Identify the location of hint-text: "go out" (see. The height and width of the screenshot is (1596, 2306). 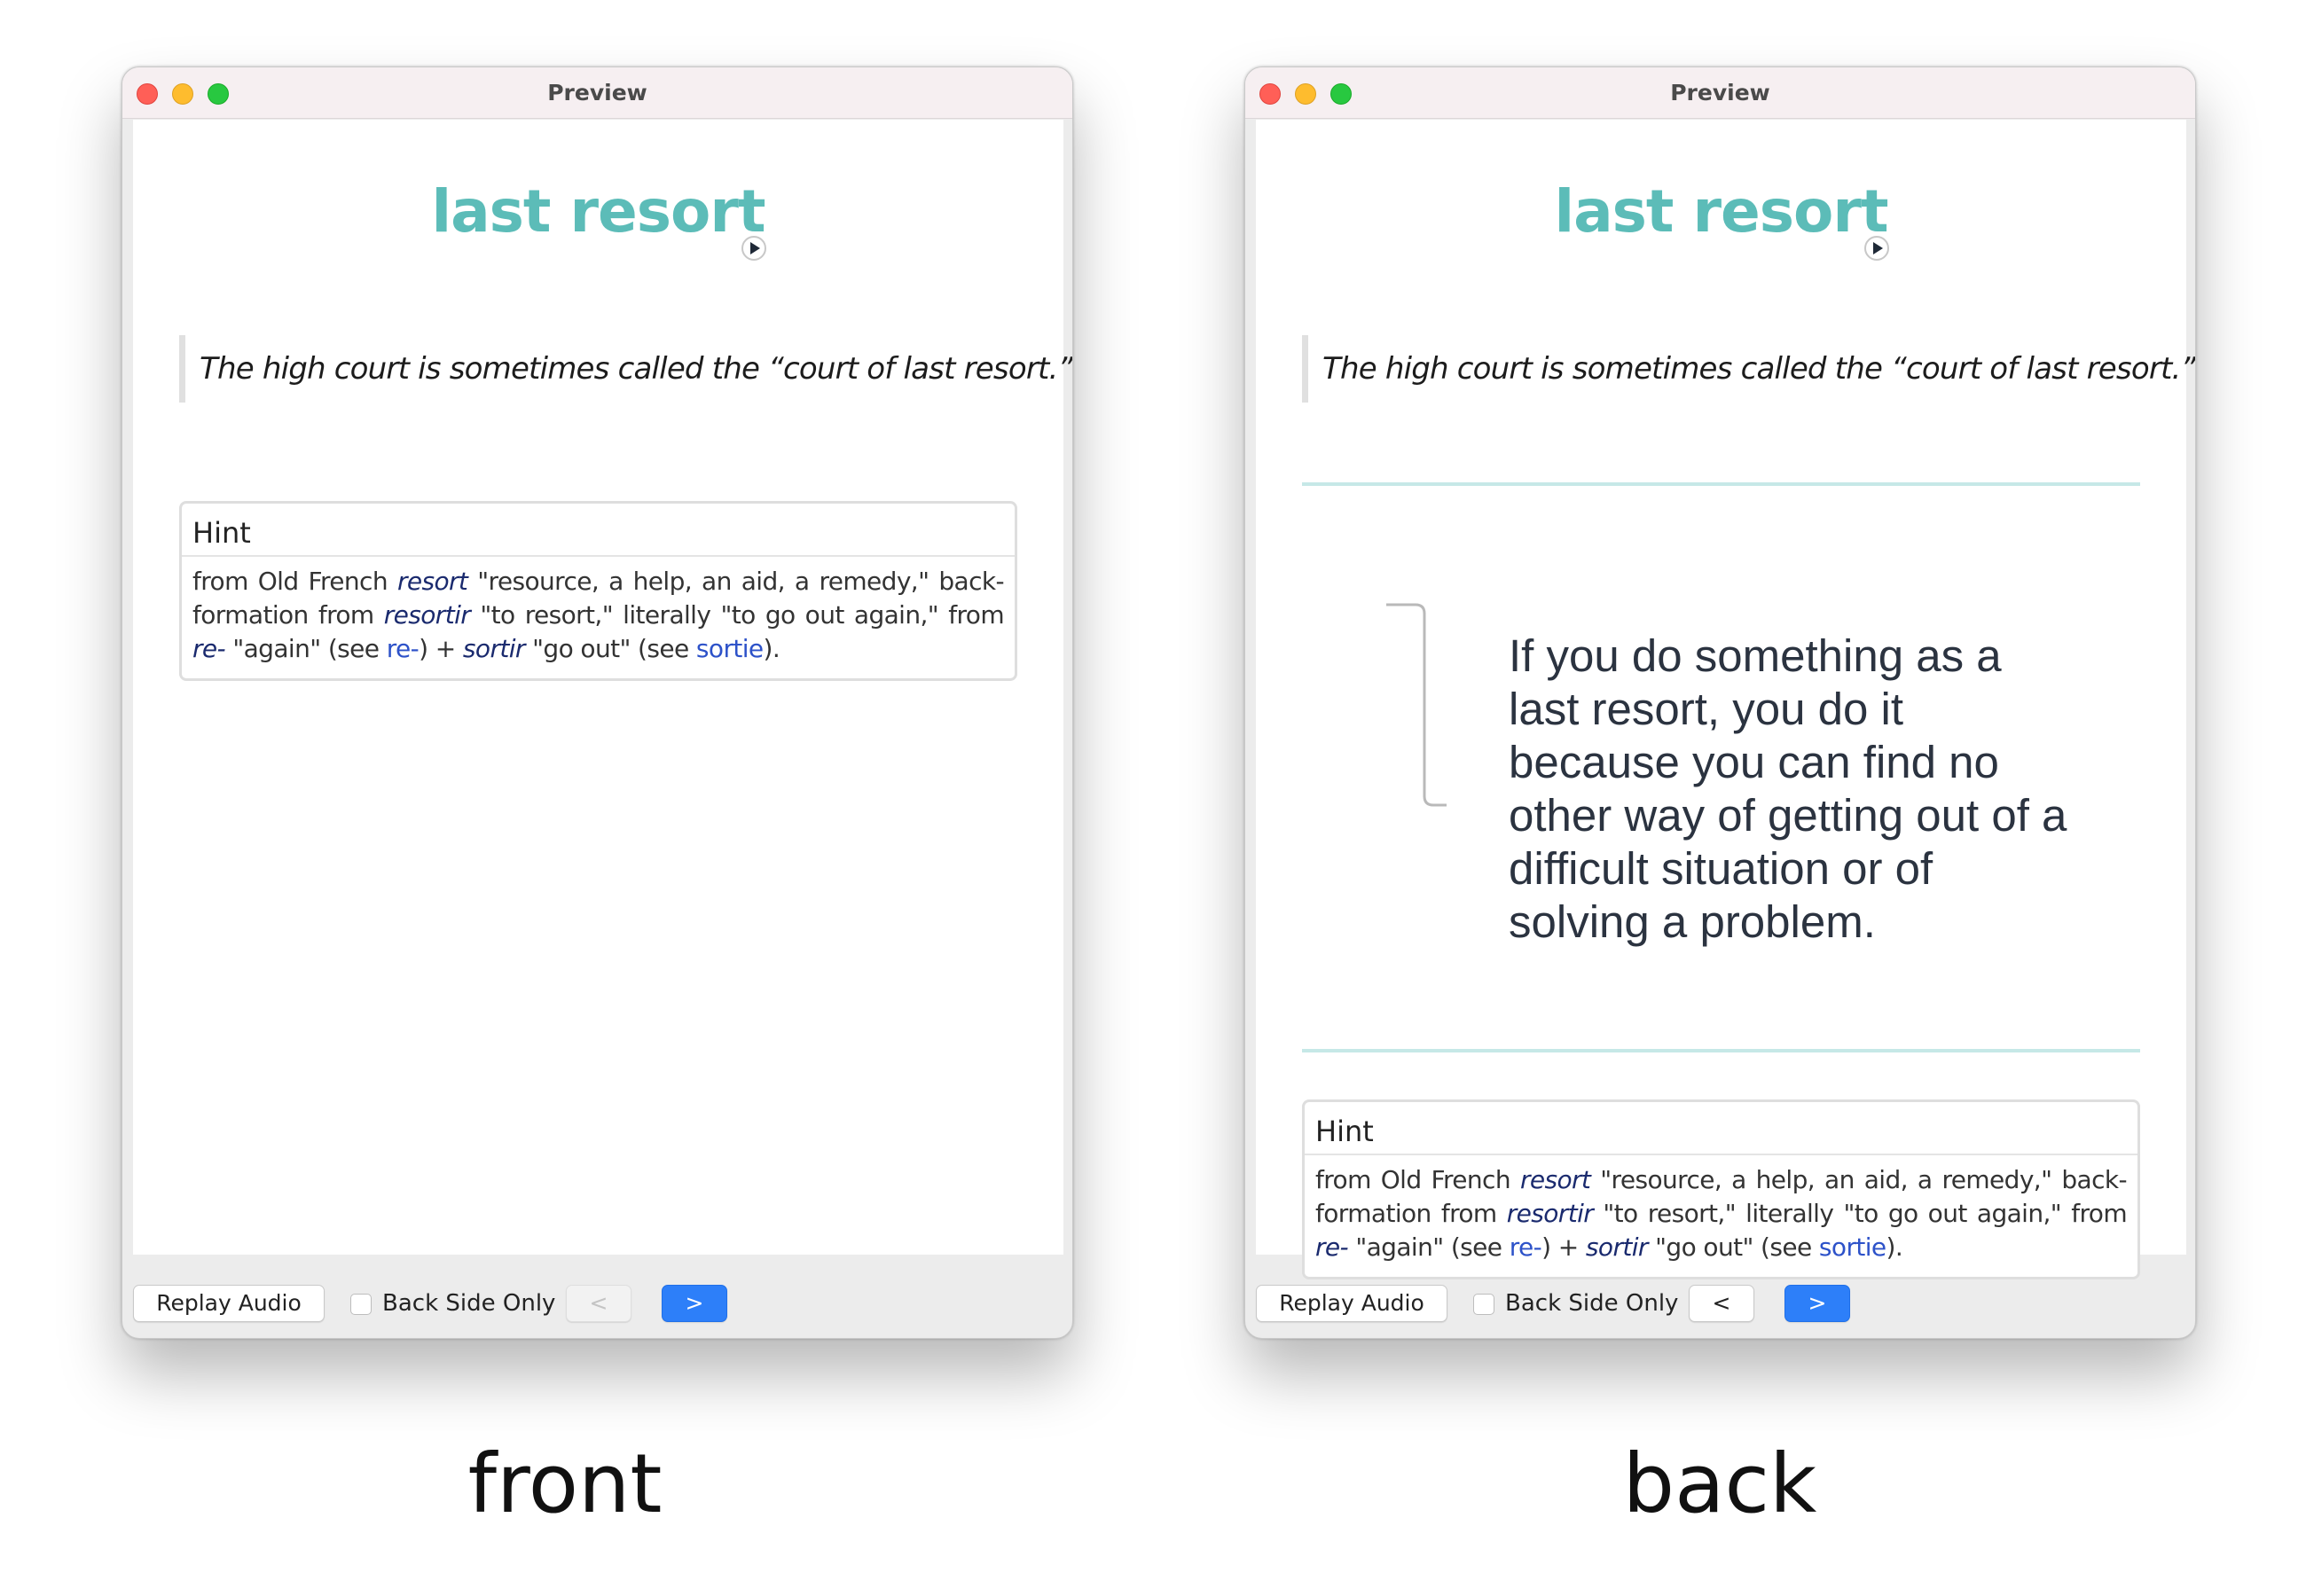
(610, 648).